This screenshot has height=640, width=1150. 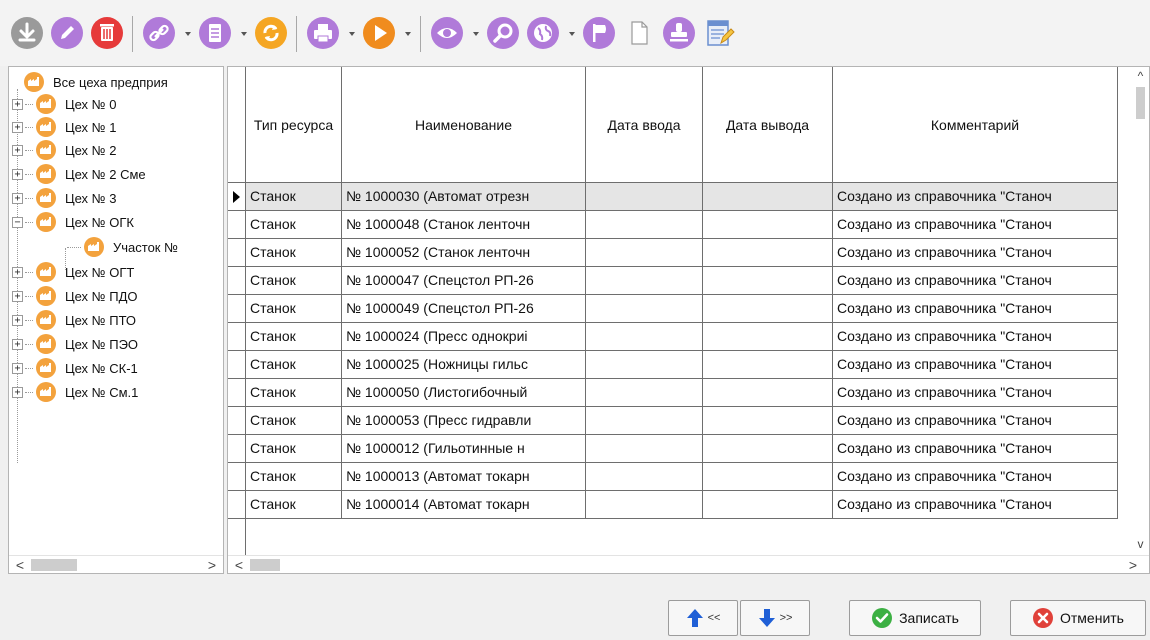 I want to click on view-eye-icon, so click(x=447, y=33).